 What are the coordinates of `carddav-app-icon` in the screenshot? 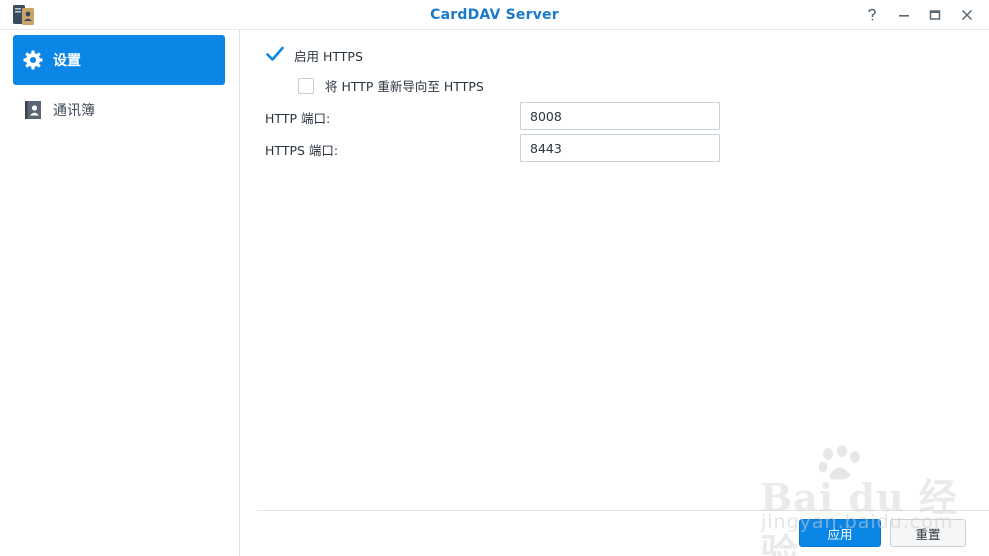 It's located at (24, 15).